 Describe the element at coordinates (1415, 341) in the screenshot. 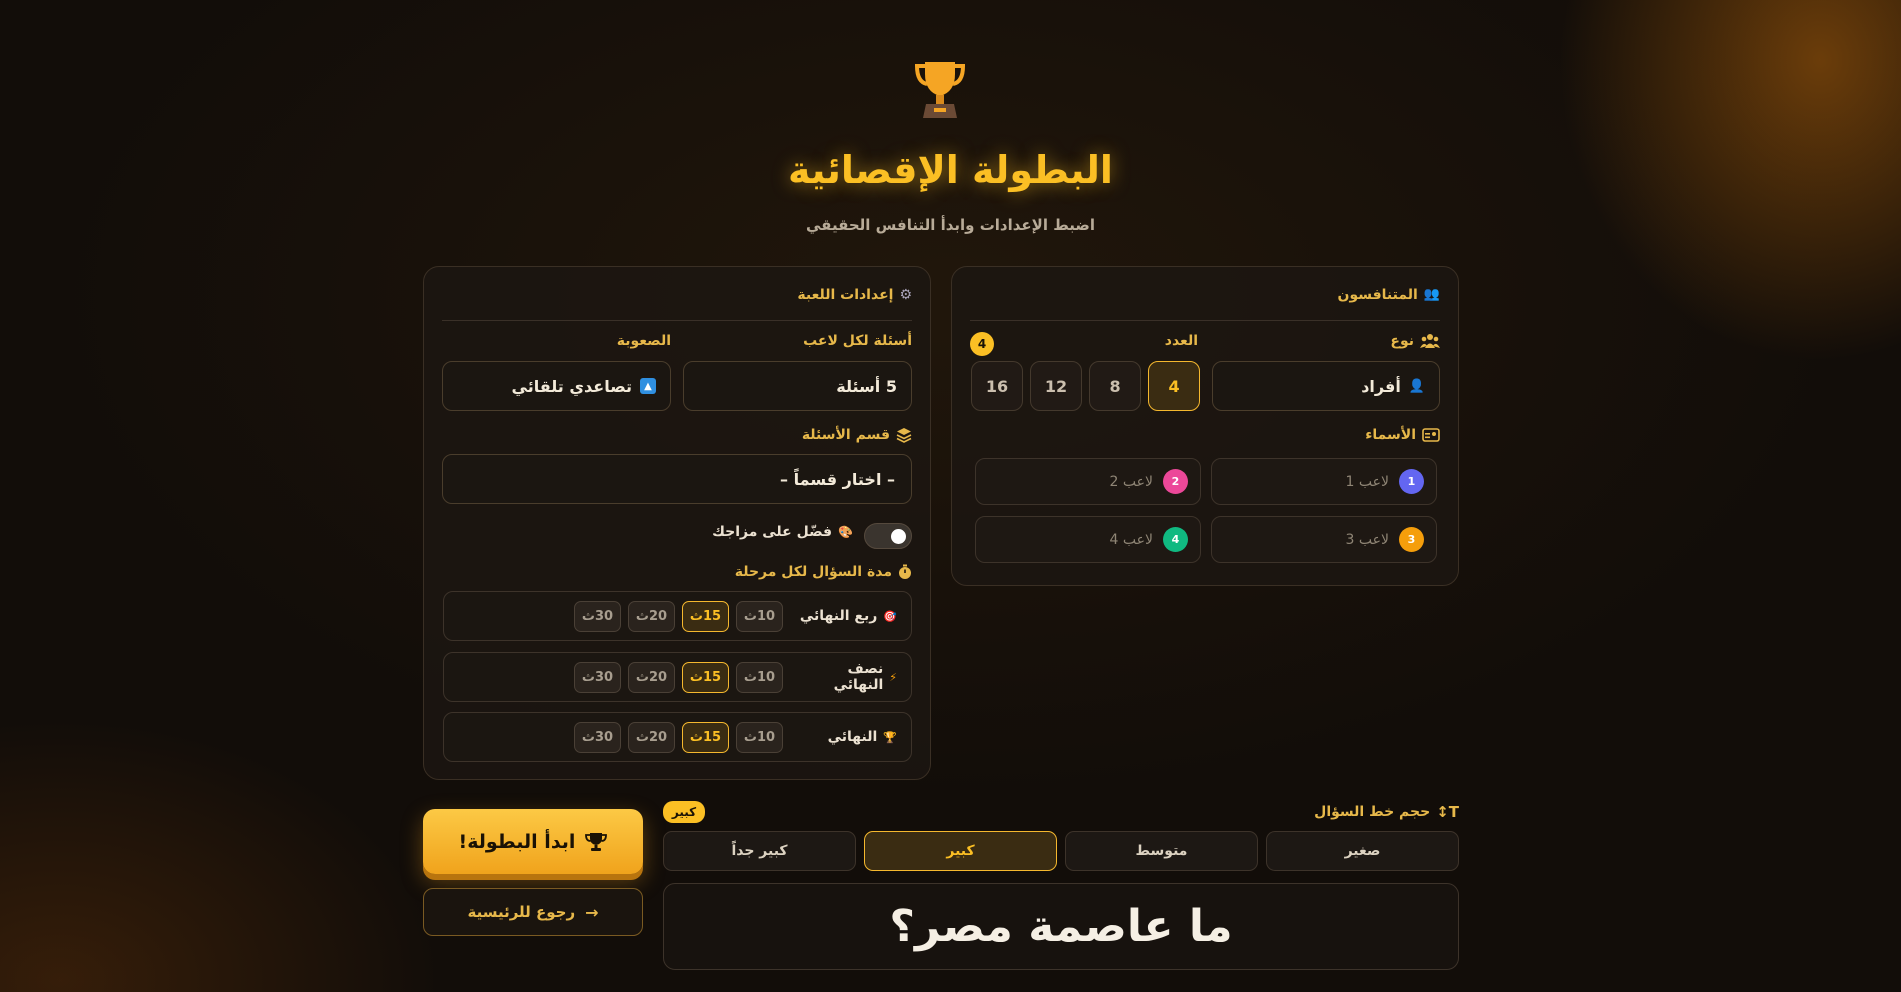

I see `type-label: نوع` at that location.